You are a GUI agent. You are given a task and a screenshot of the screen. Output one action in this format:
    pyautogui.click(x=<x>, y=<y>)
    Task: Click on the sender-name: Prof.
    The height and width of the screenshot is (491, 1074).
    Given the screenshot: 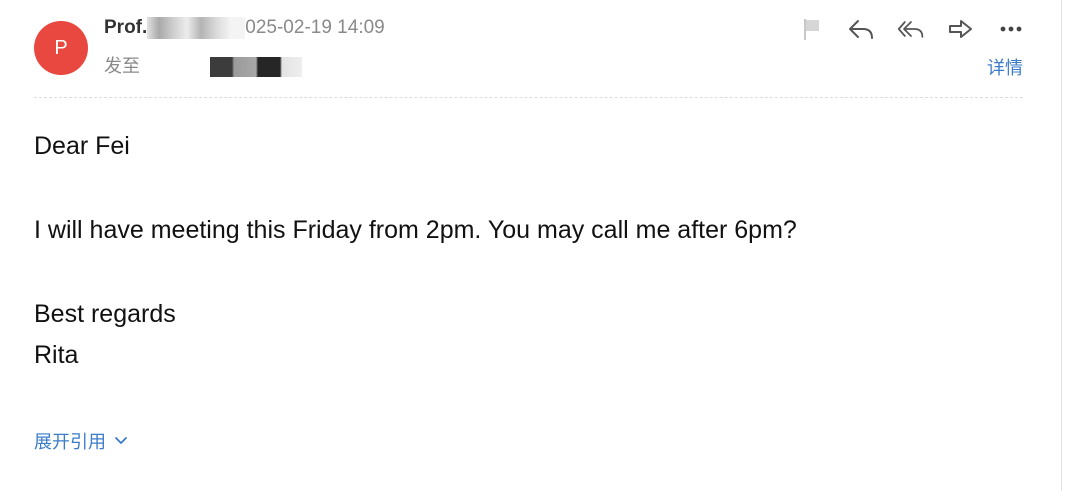 What is the action you would take?
    pyautogui.click(x=125, y=27)
    